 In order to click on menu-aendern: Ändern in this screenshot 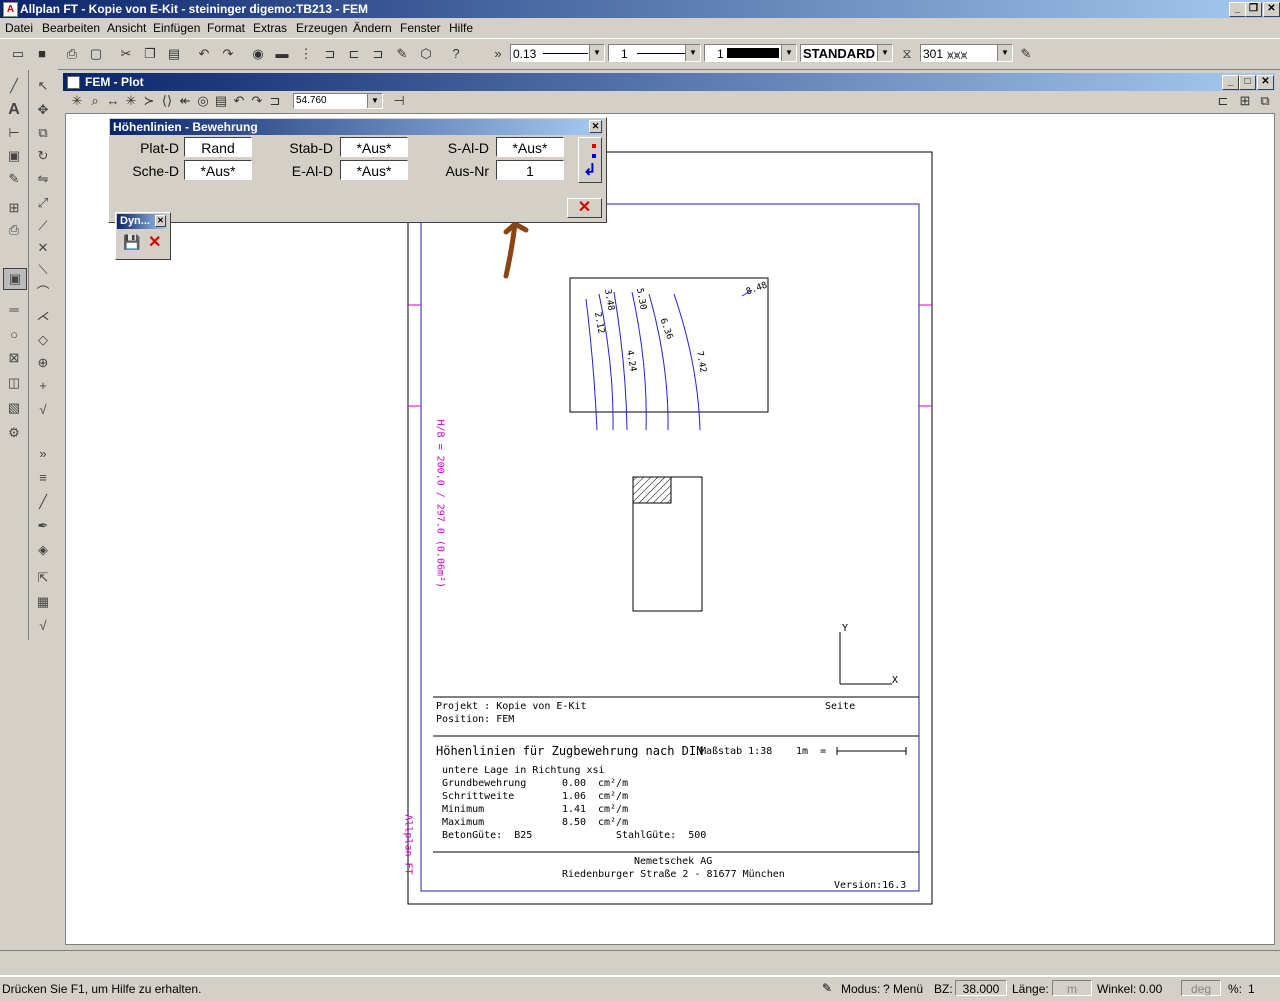, I will do `click(372, 28)`.